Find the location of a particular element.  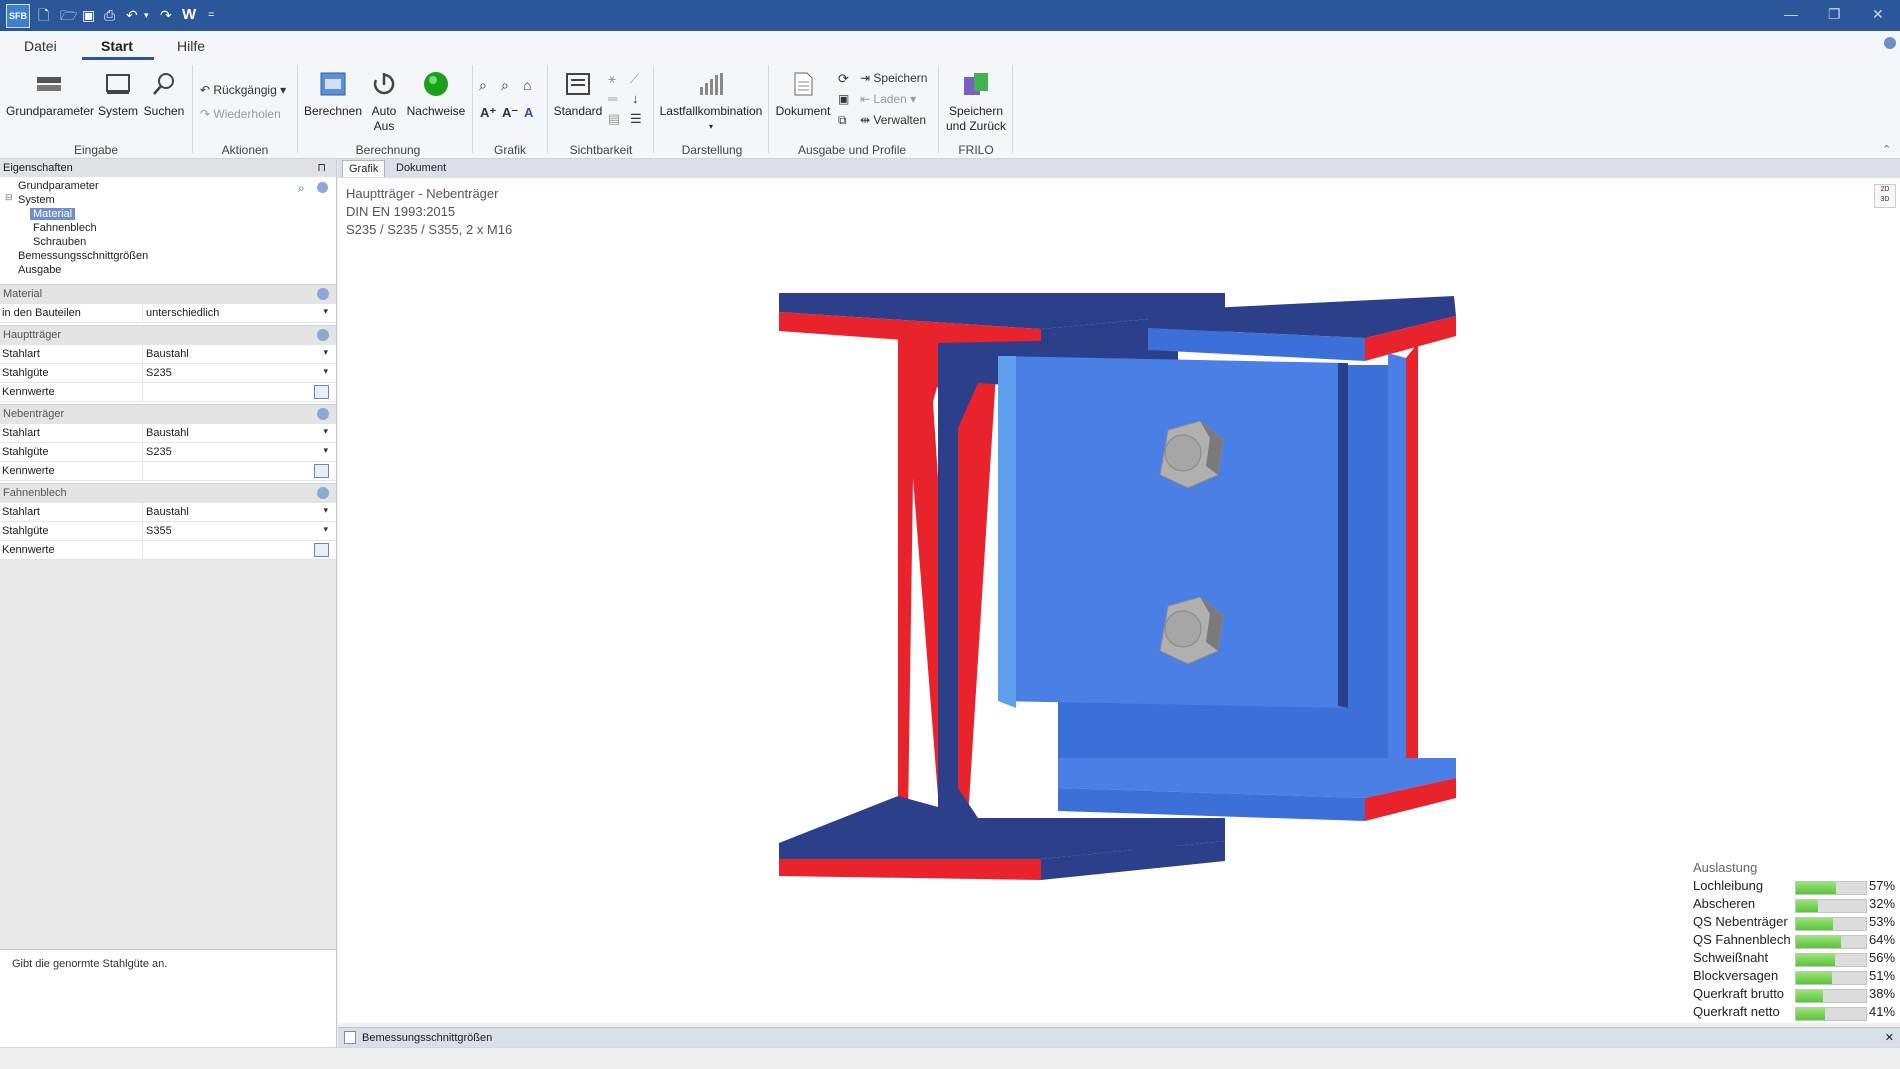

verwalten-profile-button: ⇹ Verwalten is located at coordinates (893, 120).